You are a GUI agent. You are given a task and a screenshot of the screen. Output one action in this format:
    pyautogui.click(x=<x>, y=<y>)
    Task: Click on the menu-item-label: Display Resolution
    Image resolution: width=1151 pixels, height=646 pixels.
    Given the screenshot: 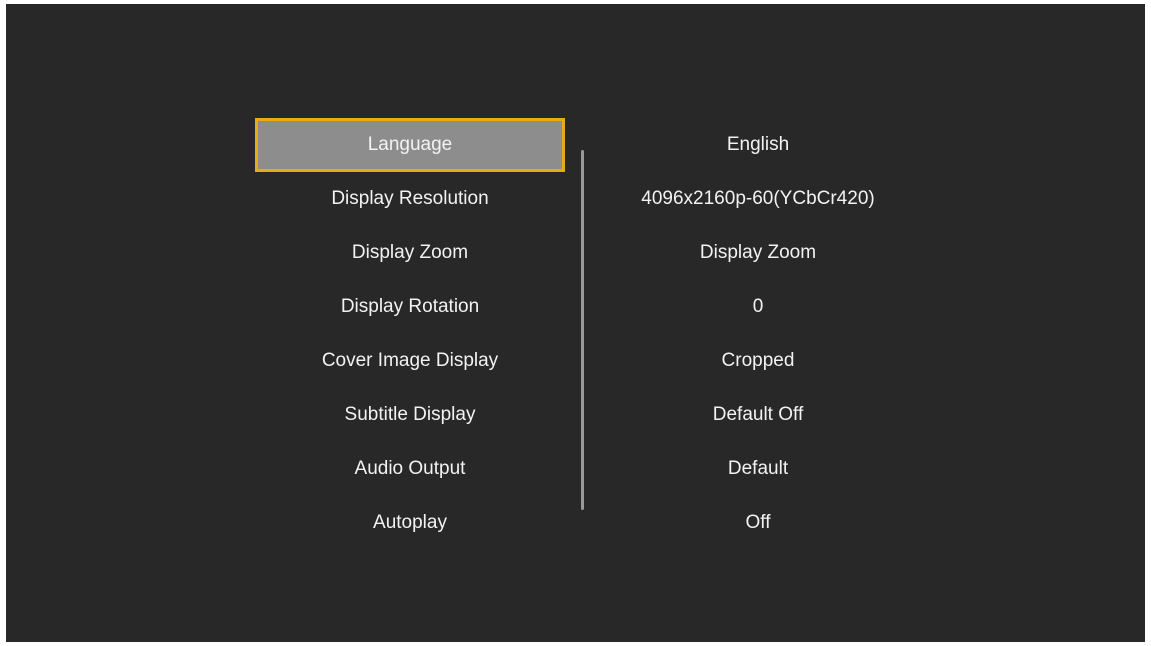 What is the action you would take?
    pyautogui.click(x=410, y=198)
    